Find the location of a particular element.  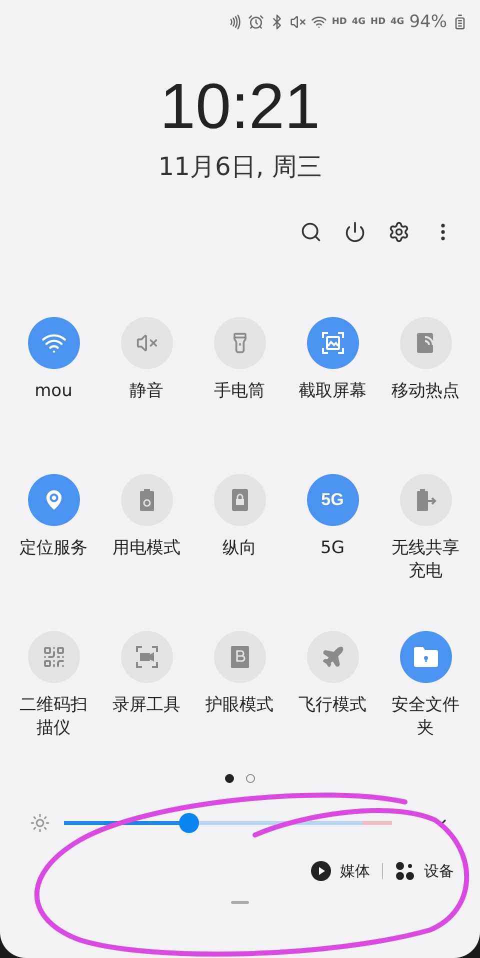

toggle-label: 飞行模式 is located at coordinates (333, 705).